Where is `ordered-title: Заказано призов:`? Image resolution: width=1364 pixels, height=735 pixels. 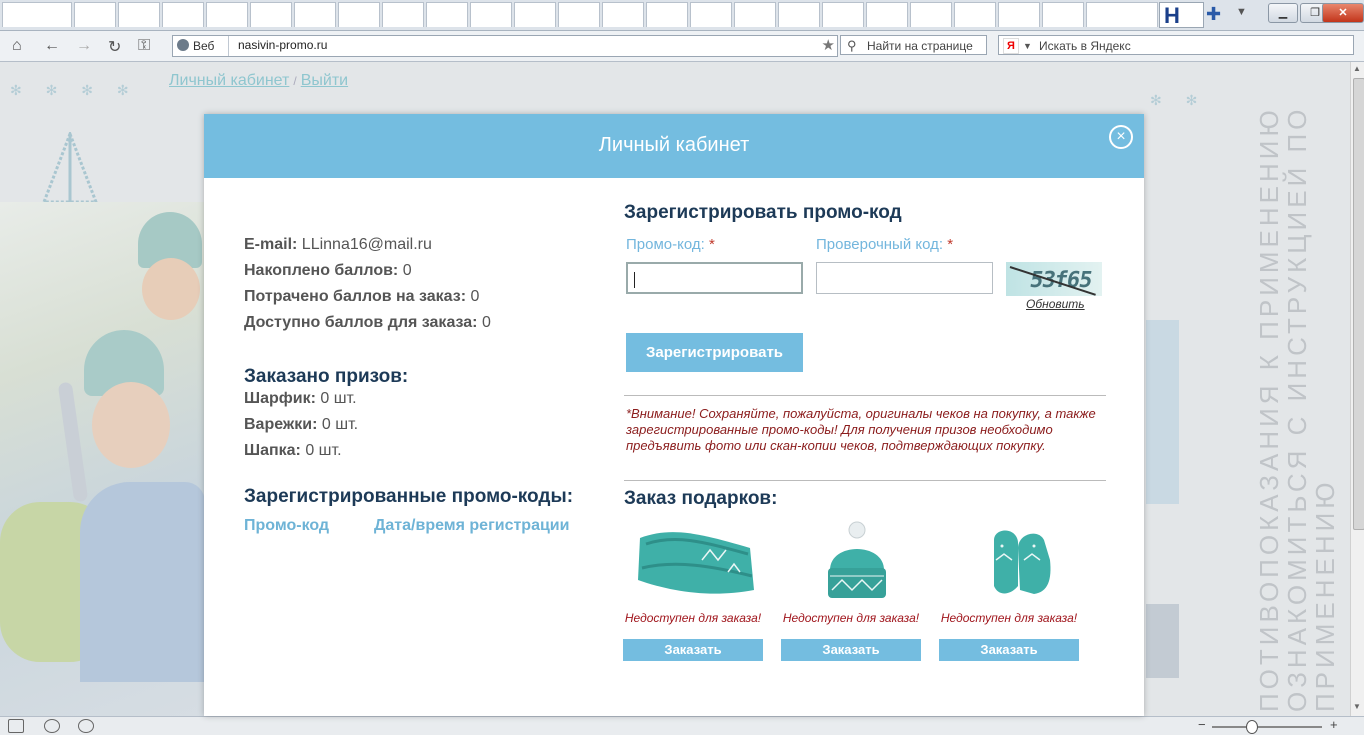 ordered-title: Заказано призов: is located at coordinates (326, 376).